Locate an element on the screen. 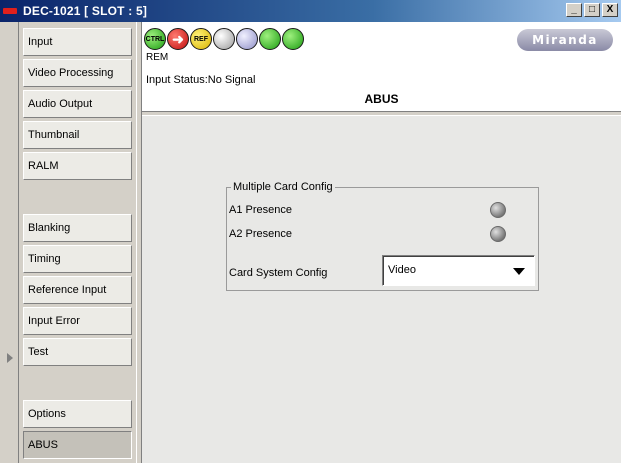 Image resolution: width=621 pixels, height=463 pixels. input-arrow-icon: ➜ is located at coordinates (178, 39).